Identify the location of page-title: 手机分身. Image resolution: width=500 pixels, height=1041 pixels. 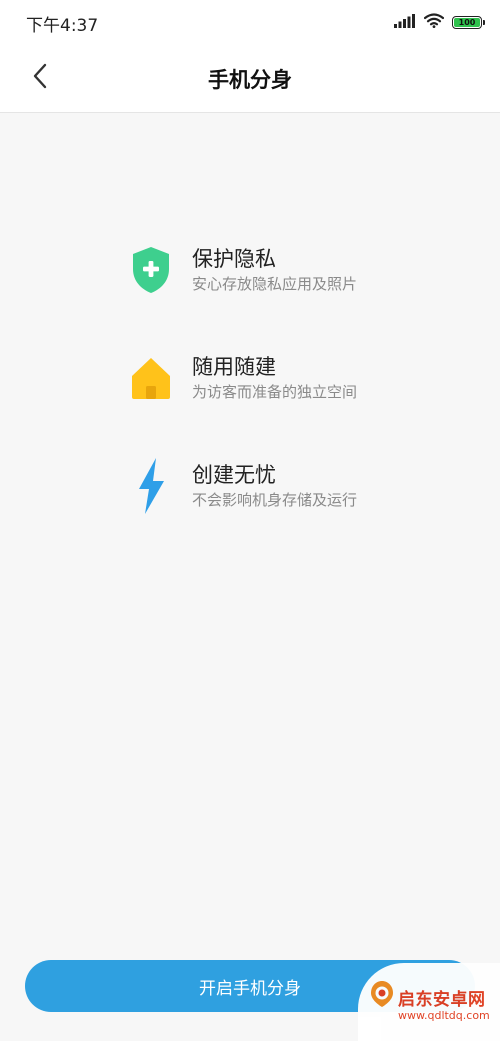
(250, 80).